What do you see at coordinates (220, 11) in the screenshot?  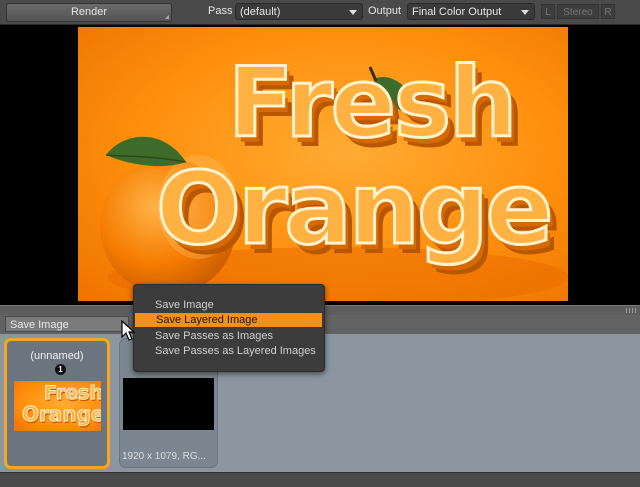 I see `pass-label: Pass` at bounding box center [220, 11].